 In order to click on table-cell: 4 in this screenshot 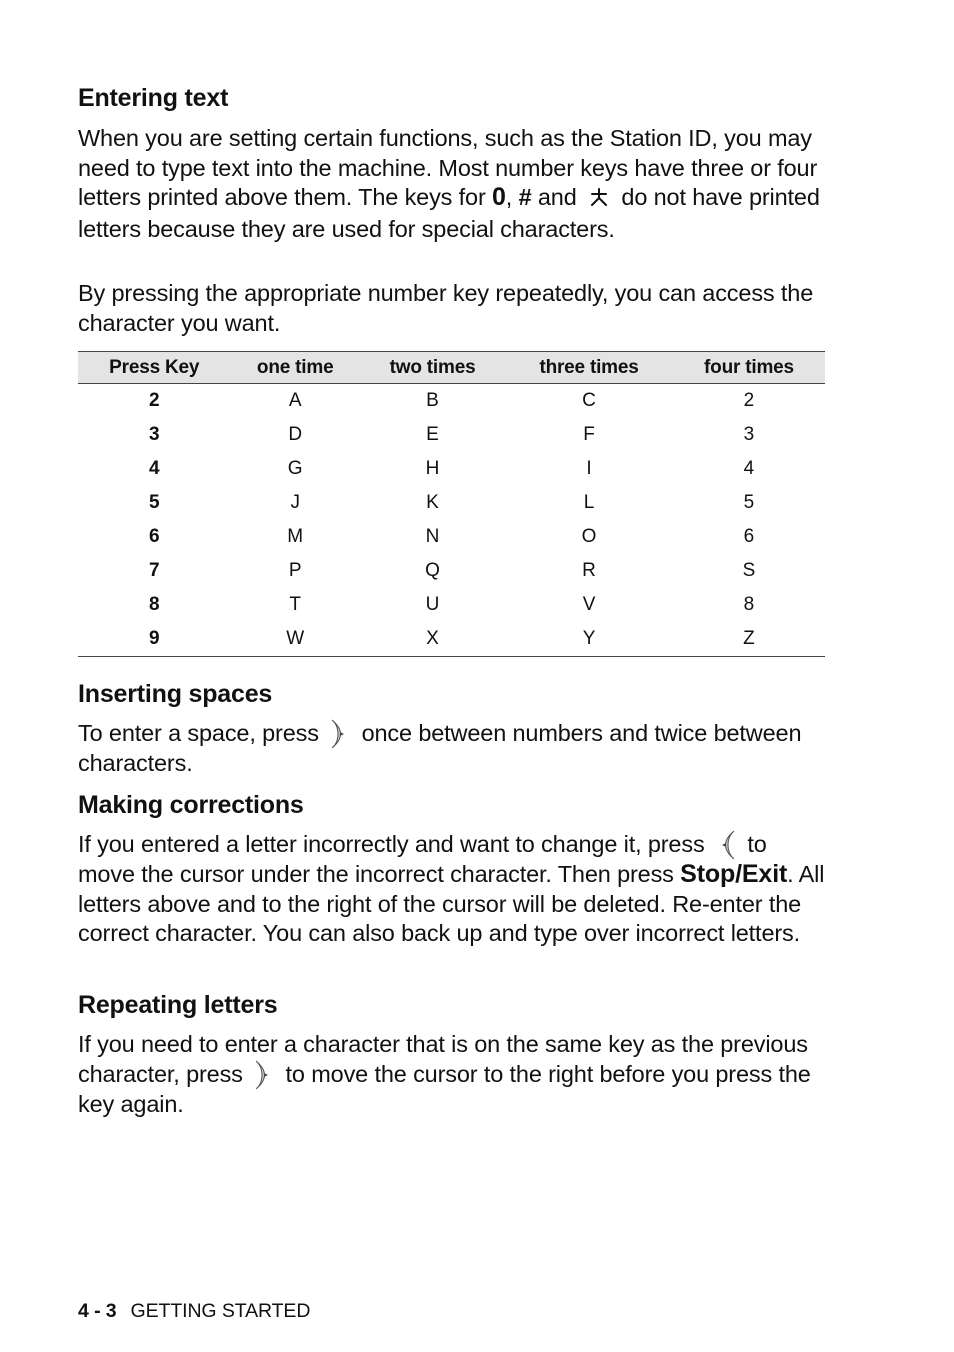, I will do `click(749, 468)`.